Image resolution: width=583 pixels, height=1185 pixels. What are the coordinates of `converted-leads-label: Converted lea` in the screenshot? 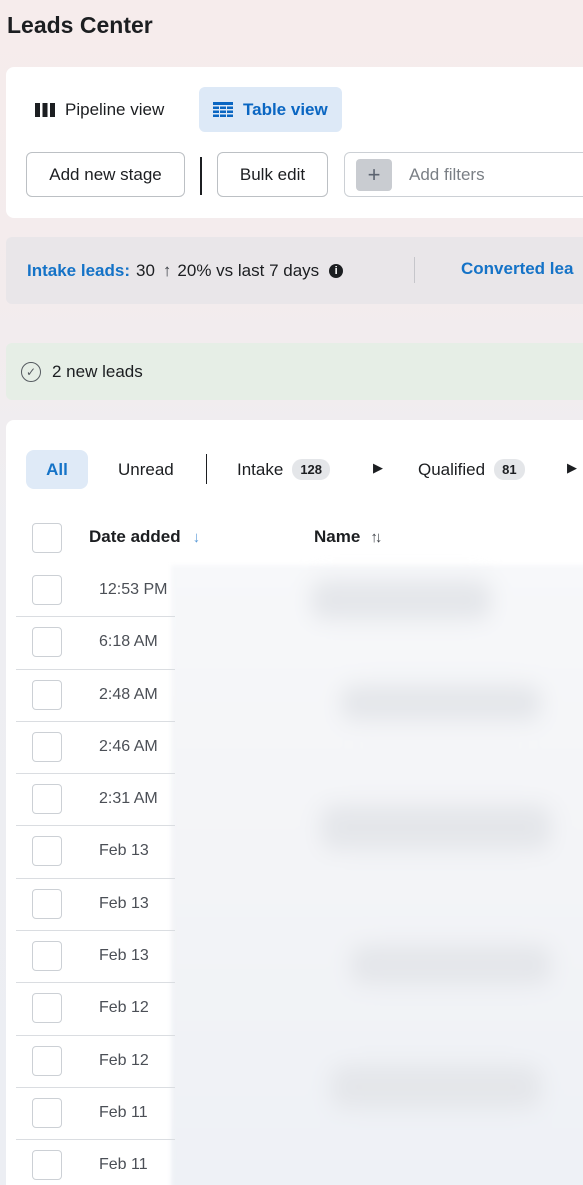 It's located at (517, 269).